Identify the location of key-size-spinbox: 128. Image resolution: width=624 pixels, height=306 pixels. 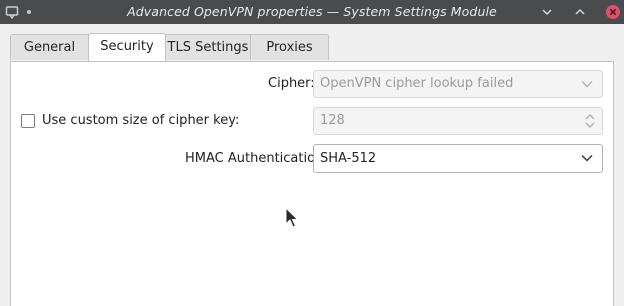
(458, 121).